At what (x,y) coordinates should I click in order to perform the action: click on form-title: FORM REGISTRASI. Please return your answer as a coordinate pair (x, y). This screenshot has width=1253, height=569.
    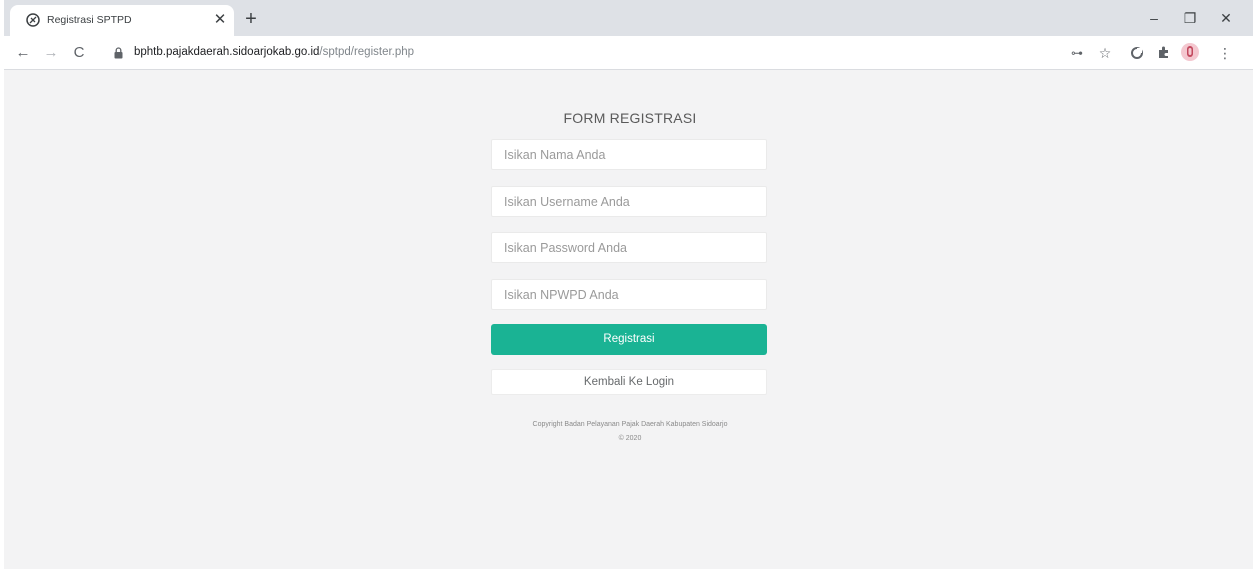
    Looking at the image, I should click on (630, 118).